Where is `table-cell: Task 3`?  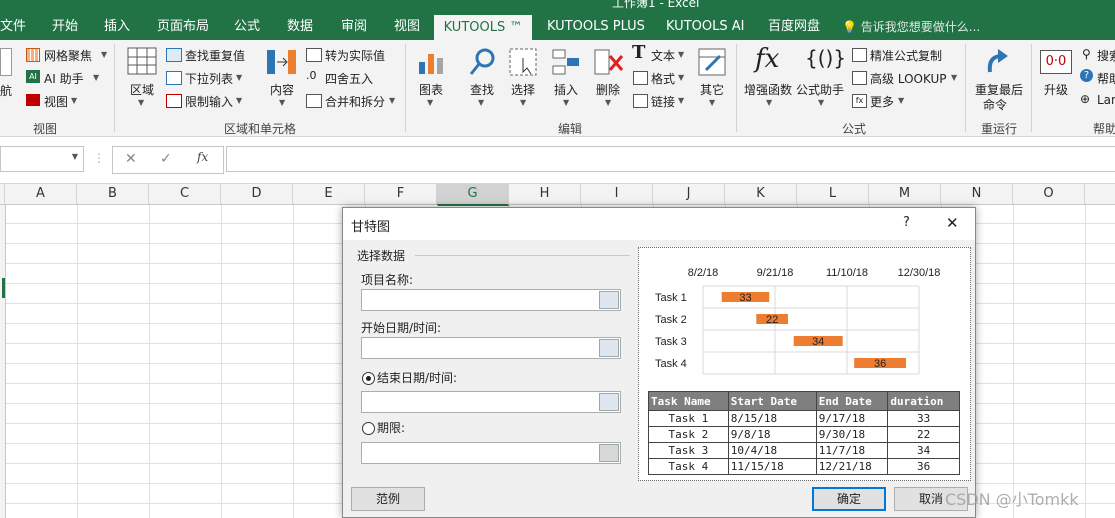
table-cell: Task 3 is located at coordinates (688, 450).